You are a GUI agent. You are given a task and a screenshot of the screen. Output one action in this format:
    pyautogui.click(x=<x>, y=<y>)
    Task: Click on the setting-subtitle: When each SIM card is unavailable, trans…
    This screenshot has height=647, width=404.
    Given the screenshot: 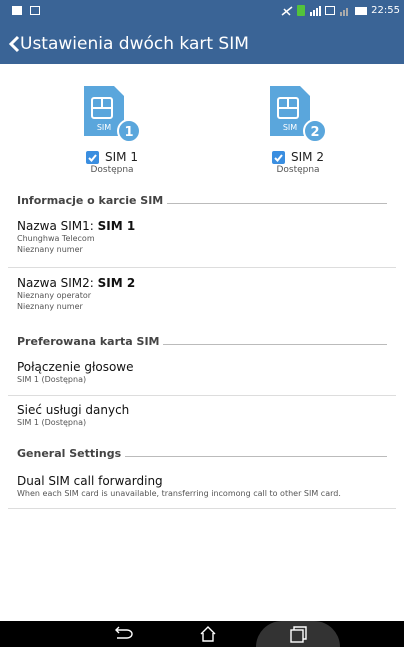 What is the action you would take?
    pyautogui.click(x=179, y=493)
    